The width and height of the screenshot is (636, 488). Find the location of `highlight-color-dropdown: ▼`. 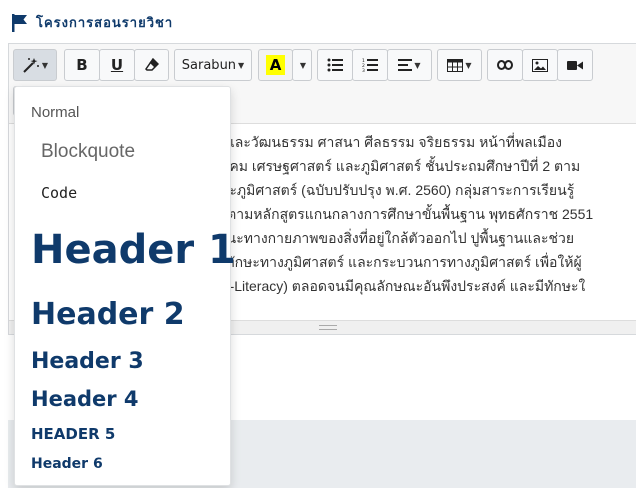

highlight-color-dropdown: ▼ is located at coordinates (302, 65).